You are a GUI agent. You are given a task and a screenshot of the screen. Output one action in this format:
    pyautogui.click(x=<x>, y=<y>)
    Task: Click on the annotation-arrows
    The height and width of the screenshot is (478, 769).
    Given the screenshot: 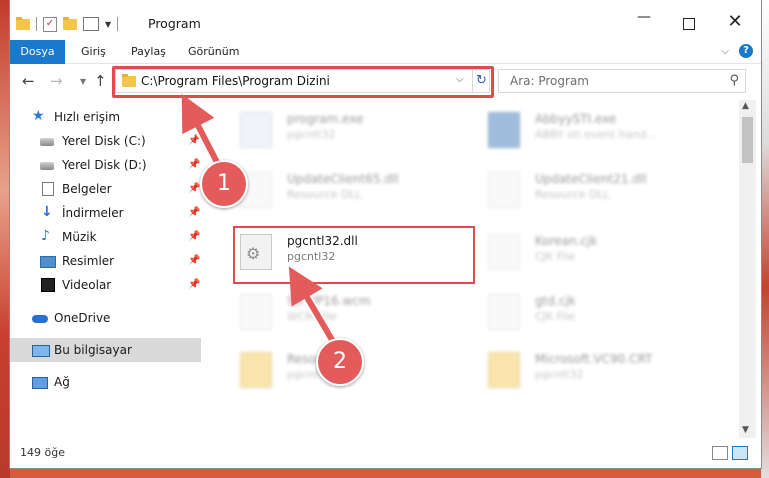 What is the action you would take?
    pyautogui.click(x=262, y=224)
    